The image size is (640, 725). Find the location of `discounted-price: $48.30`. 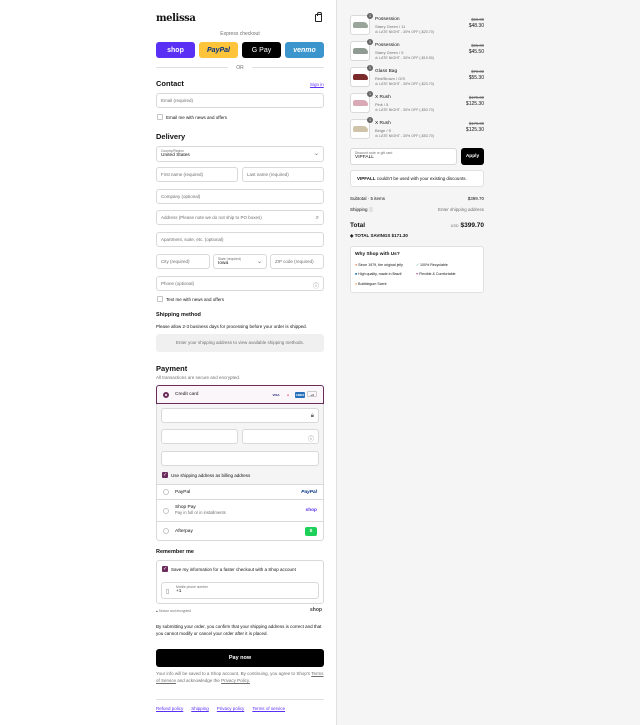

discounted-price: $48.30 is located at coordinates (476, 26).